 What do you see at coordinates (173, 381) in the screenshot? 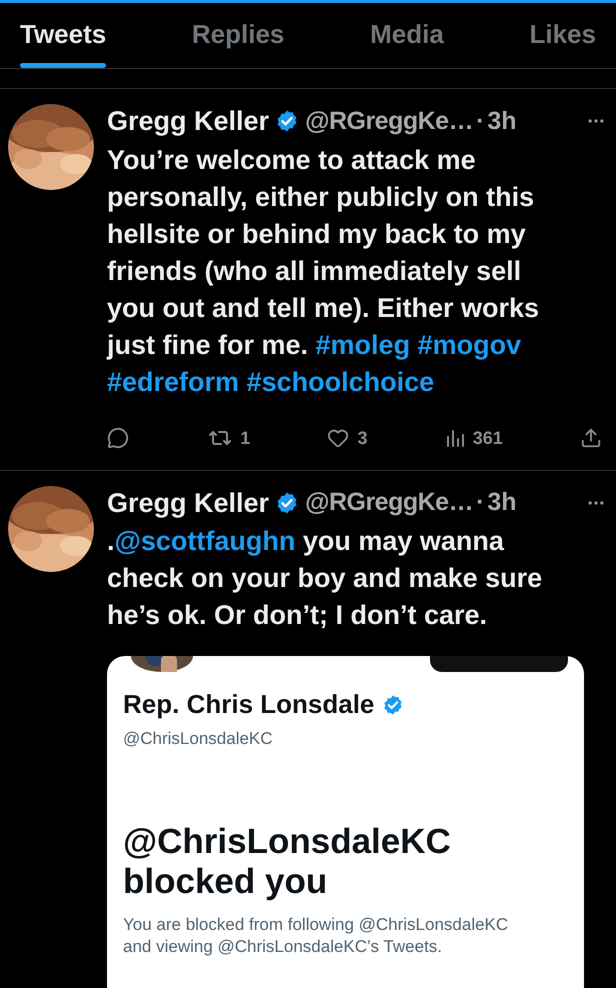
I see `hashtag-link: #edreform` at bounding box center [173, 381].